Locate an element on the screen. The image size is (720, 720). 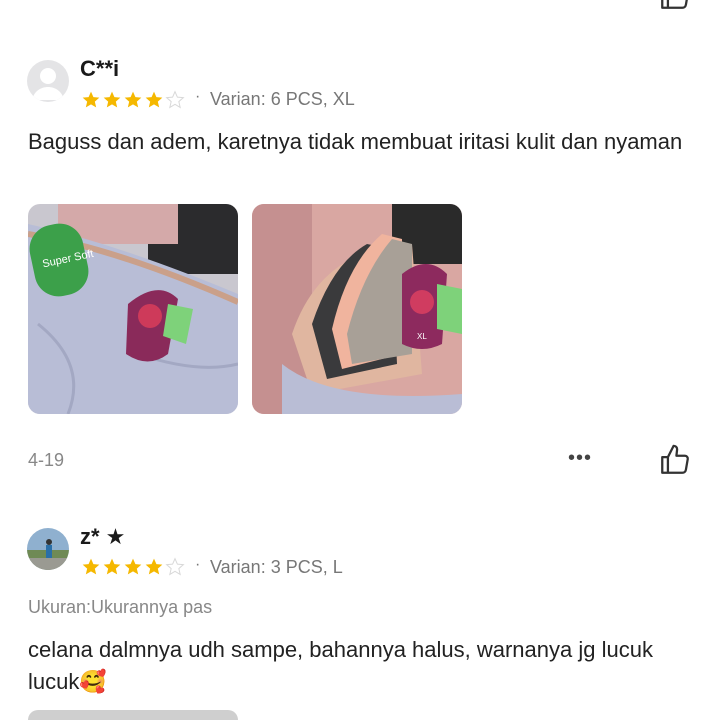
review-photo-2: XL is located at coordinates (357, 309).